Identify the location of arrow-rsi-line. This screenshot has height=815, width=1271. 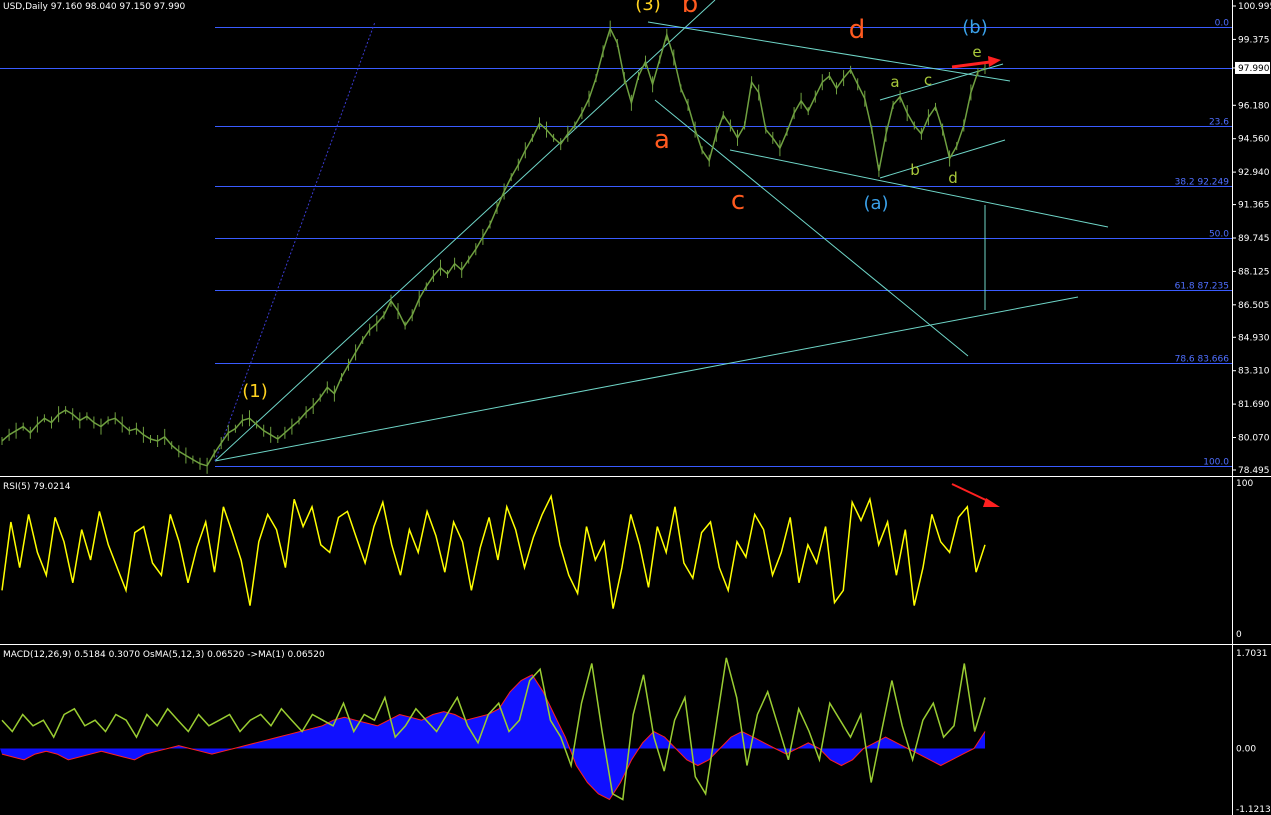
(971, 493).